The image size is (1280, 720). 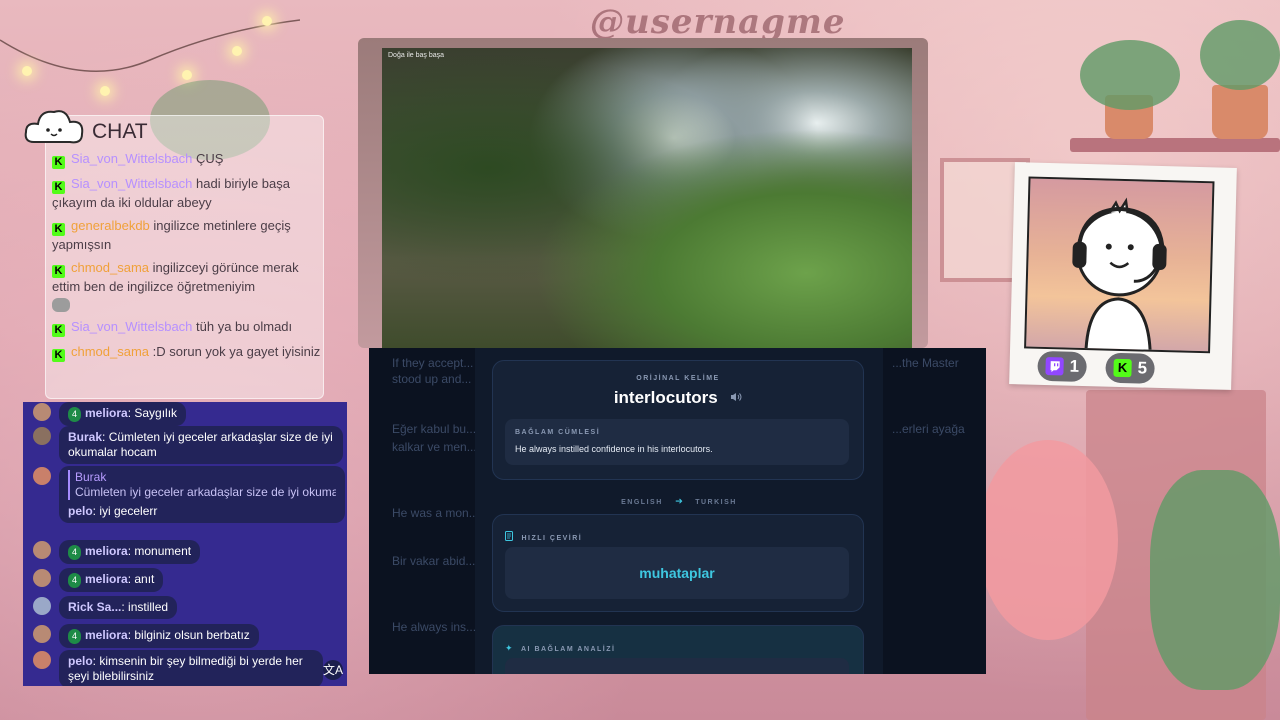 I want to click on chat-text: ÇUŞ, so click(x=210, y=158).